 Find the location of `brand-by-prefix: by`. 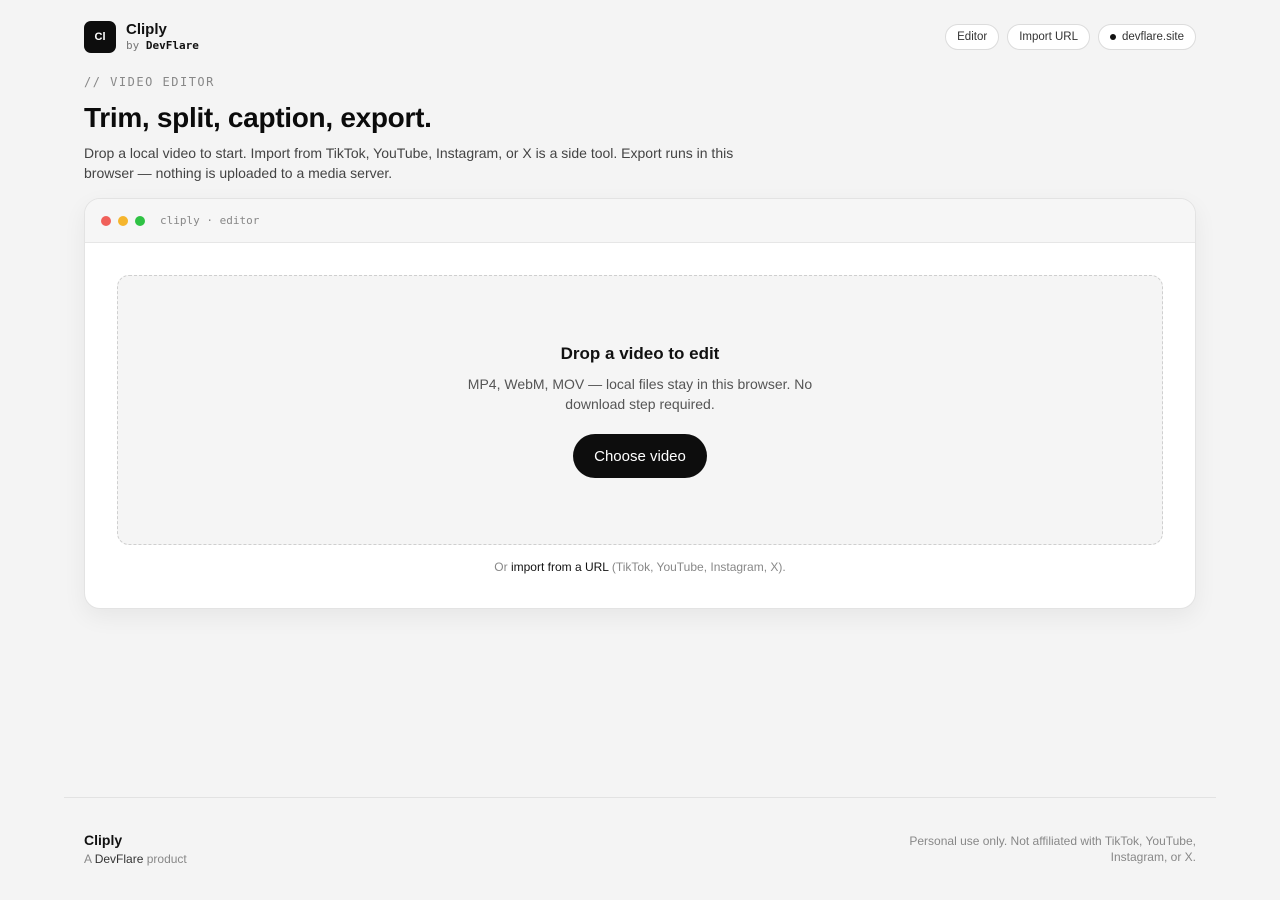

brand-by-prefix: by is located at coordinates (133, 46).